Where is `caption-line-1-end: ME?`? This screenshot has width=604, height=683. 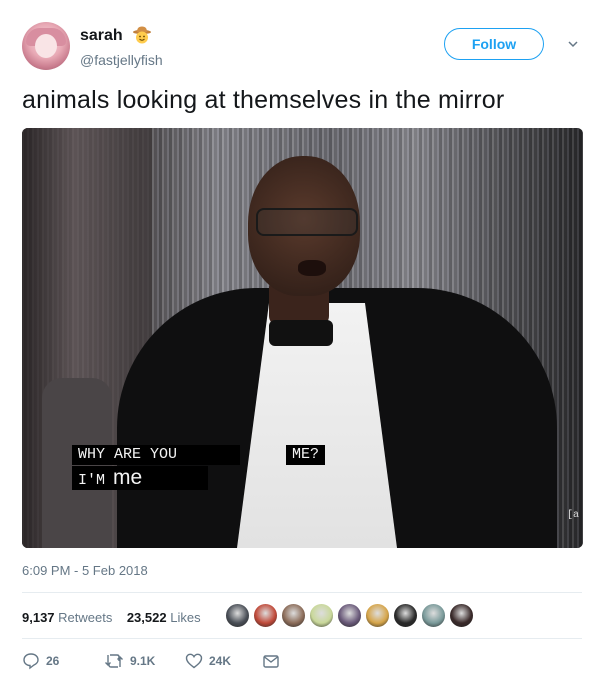 caption-line-1-end: ME? is located at coordinates (306, 455).